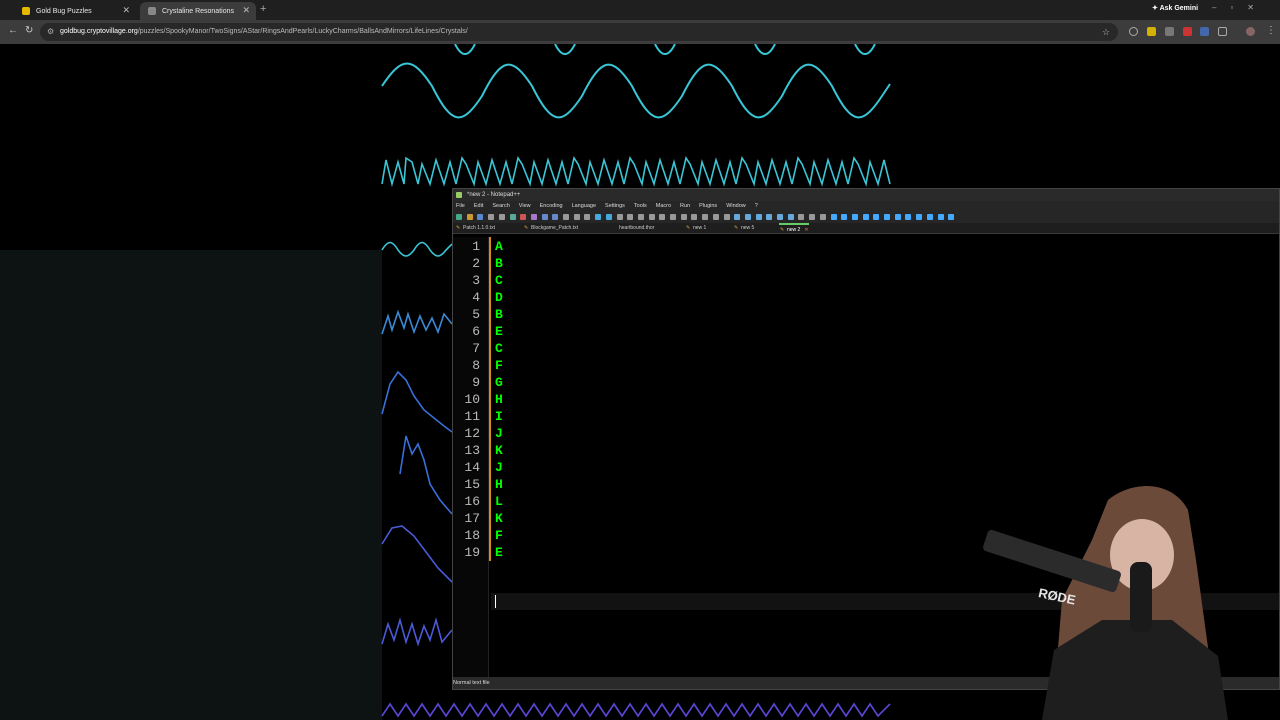  What do you see at coordinates (550, 228) in the screenshot?
I see `doc-tab-blockgame: ✎ Blockgame_Patch.txt` at bounding box center [550, 228].